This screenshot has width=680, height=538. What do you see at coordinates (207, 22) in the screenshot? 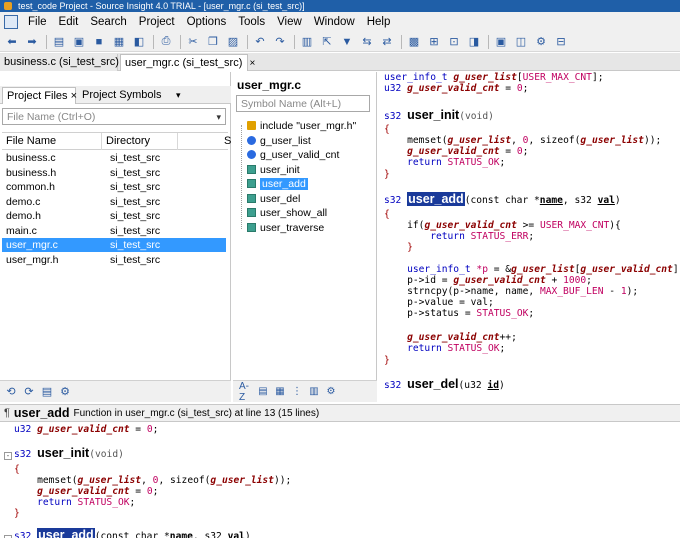
I see `menu-options: Options` at bounding box center [207, 22].